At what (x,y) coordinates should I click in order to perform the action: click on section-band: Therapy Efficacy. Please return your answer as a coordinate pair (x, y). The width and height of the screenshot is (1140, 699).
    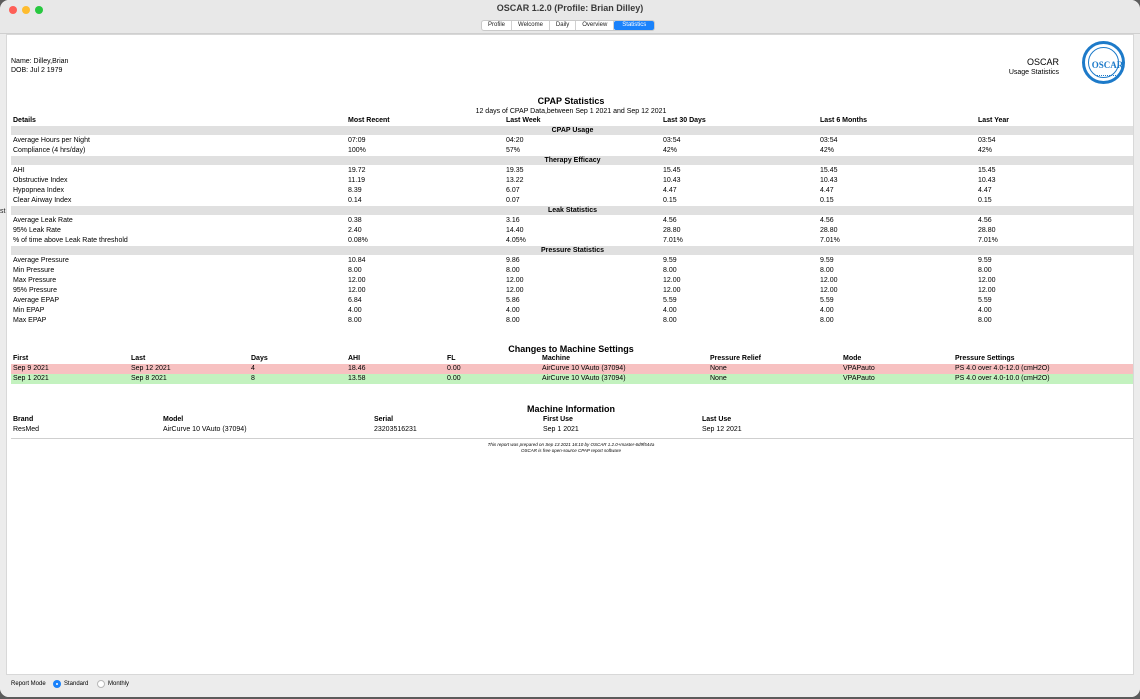
    Looking at the image, I should click on (572, 160).